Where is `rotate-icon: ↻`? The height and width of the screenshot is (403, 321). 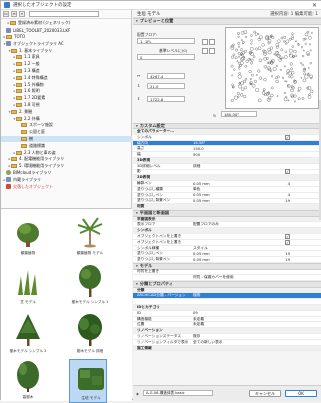 rotate-icon: ↻ is located at coordinates (214, 115).